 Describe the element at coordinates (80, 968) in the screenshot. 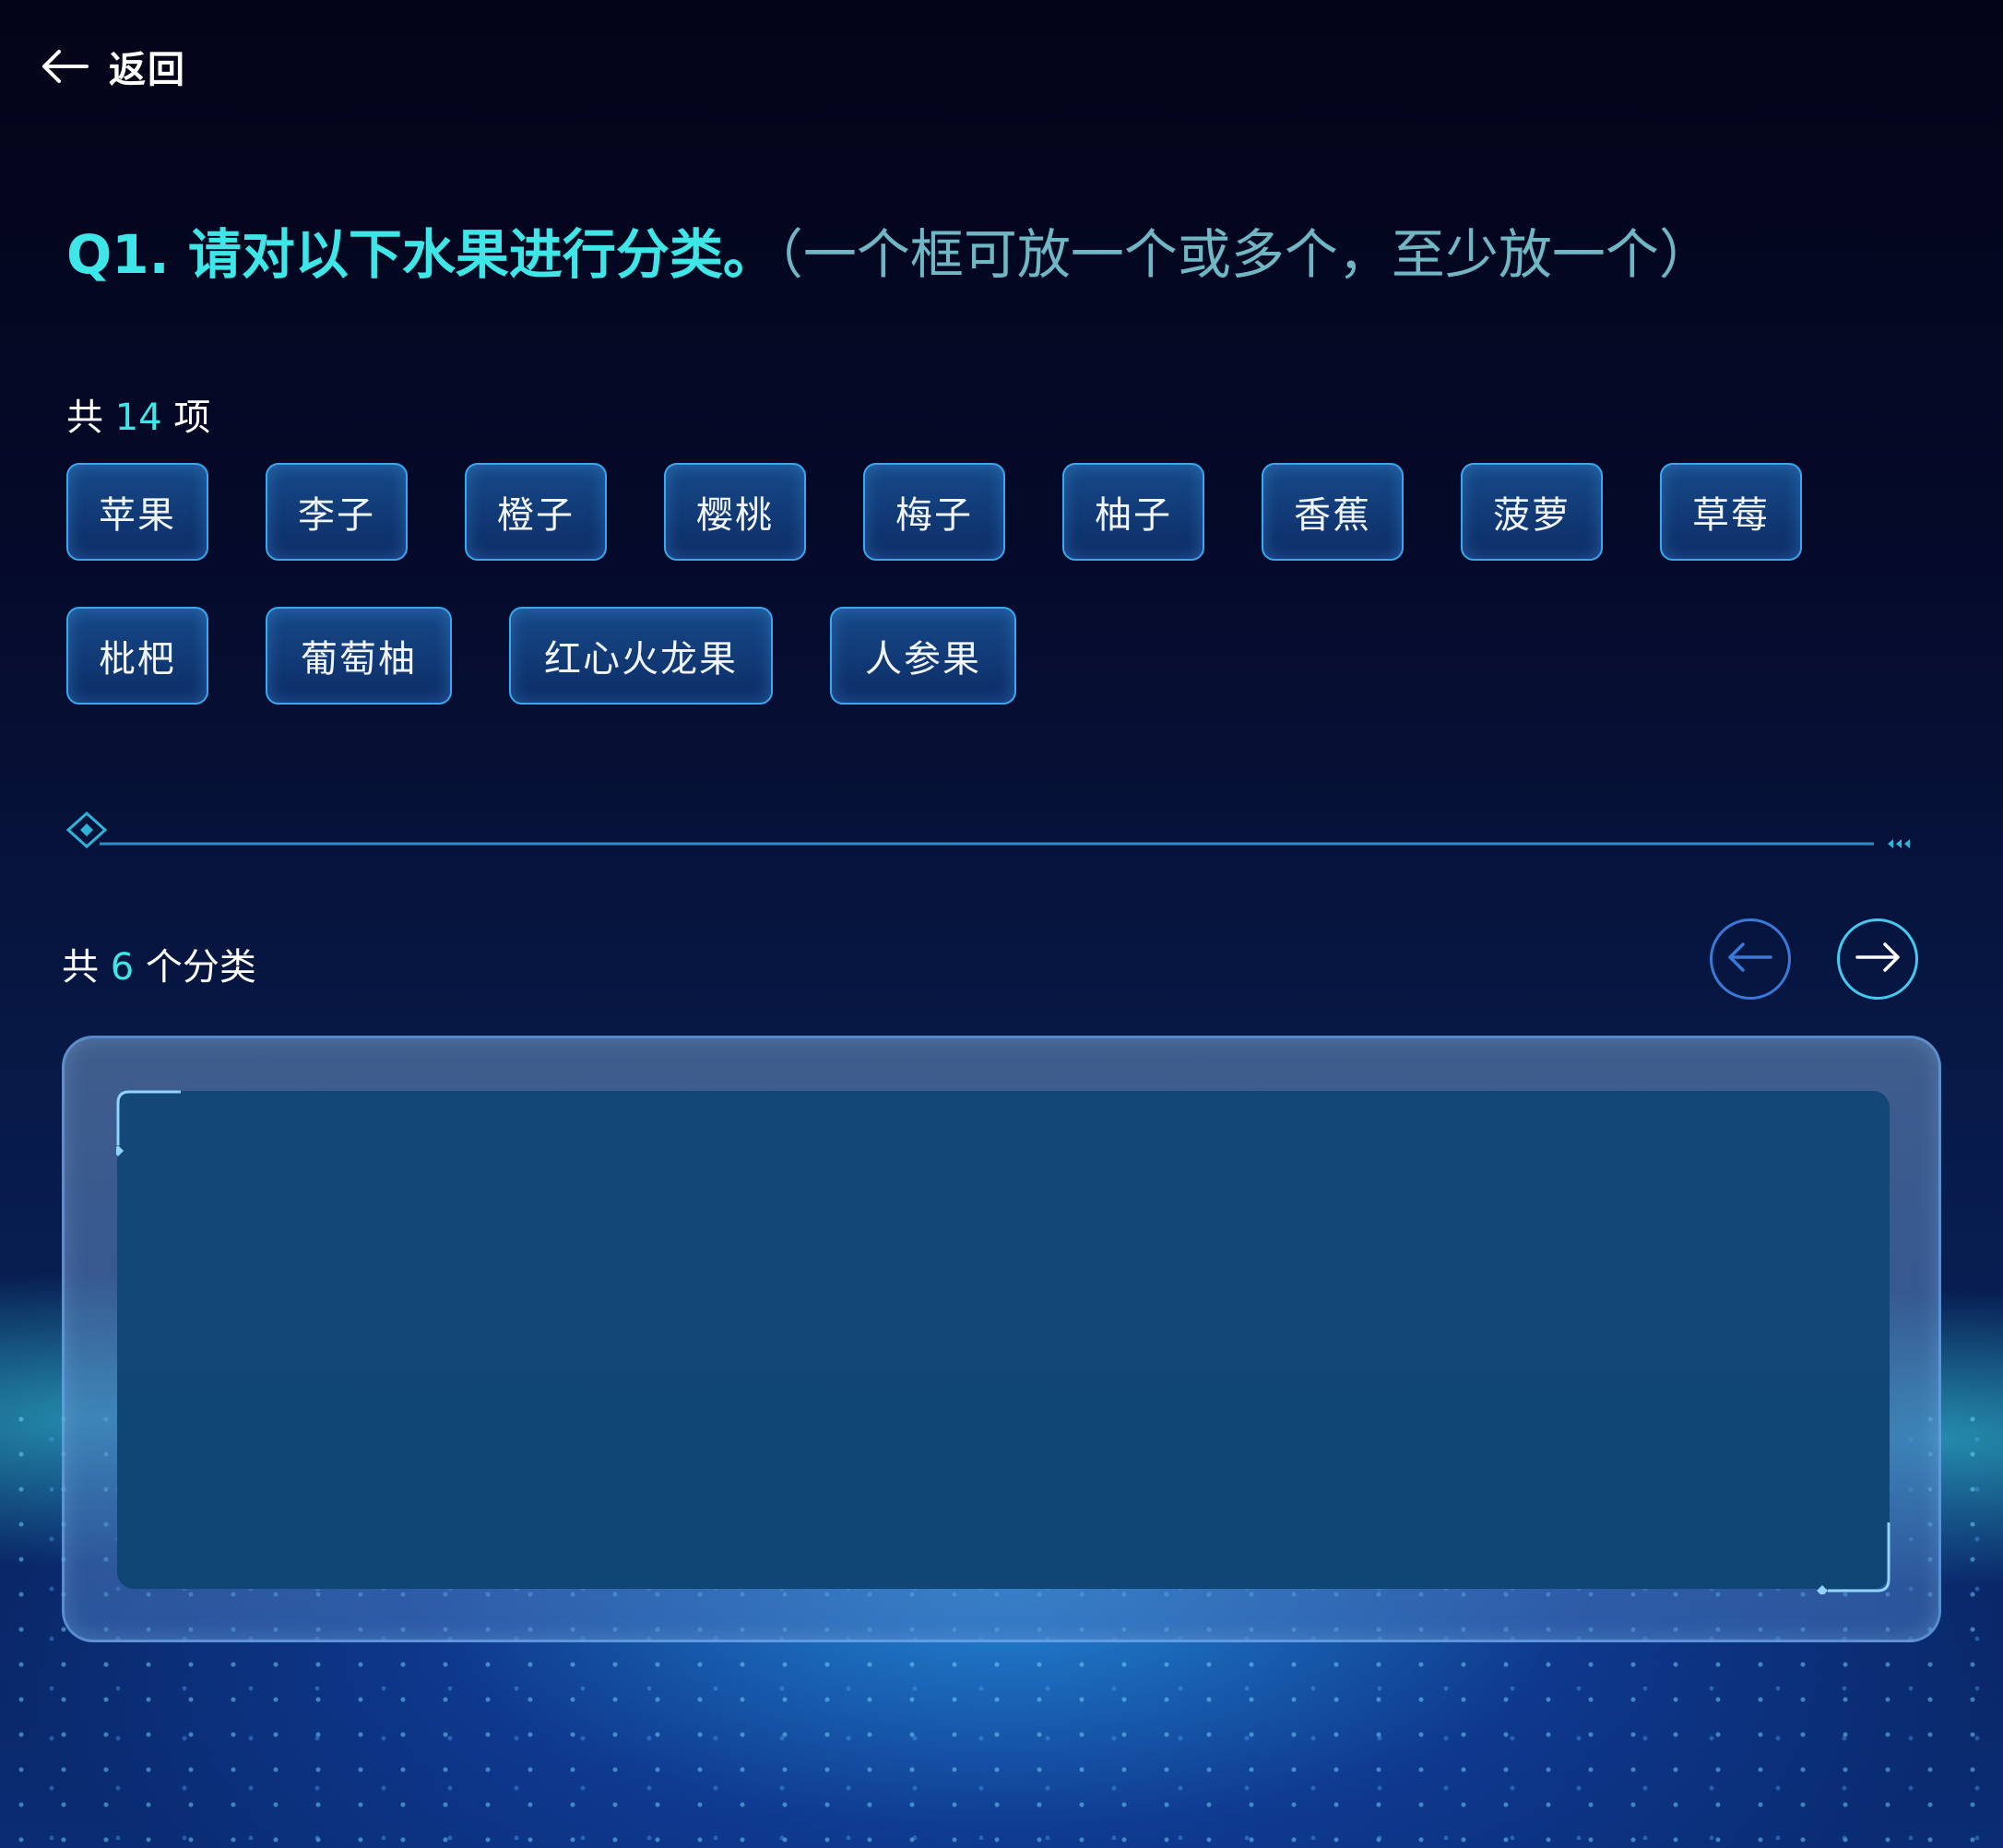

I see `categories-count-prefix: 共` at that location.